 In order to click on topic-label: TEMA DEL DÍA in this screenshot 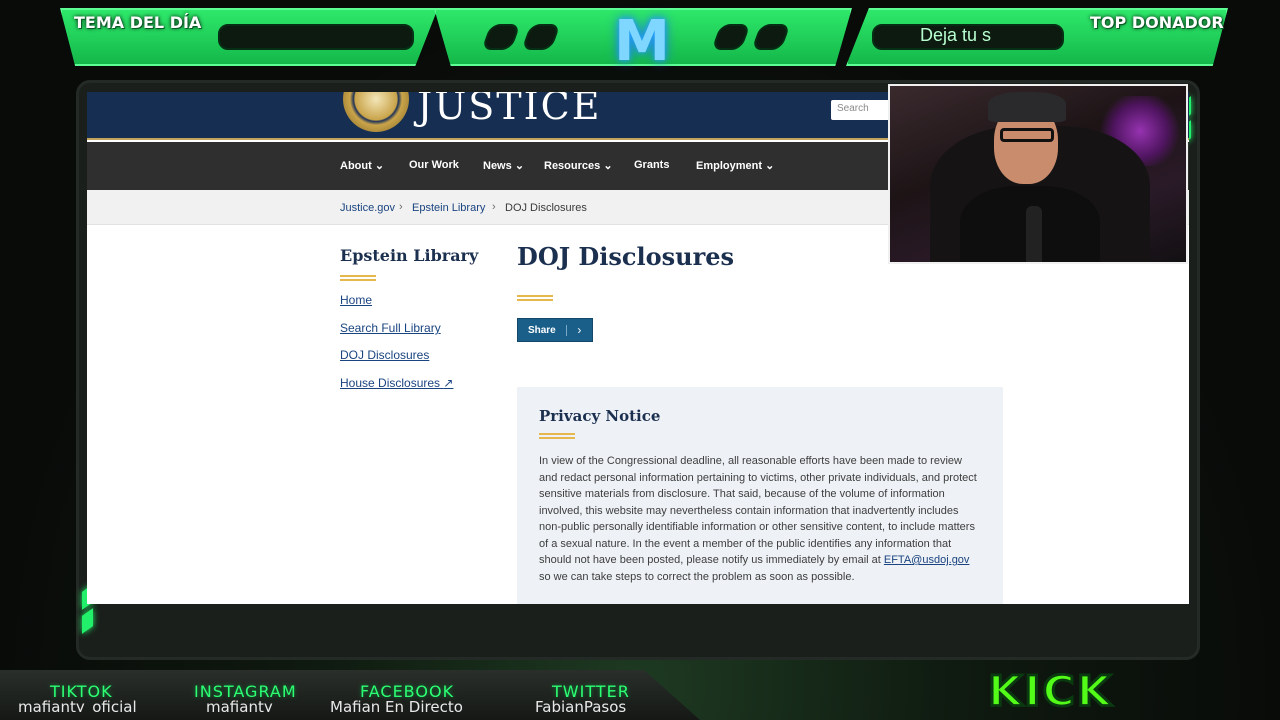, I will do `click(138, 22)`.